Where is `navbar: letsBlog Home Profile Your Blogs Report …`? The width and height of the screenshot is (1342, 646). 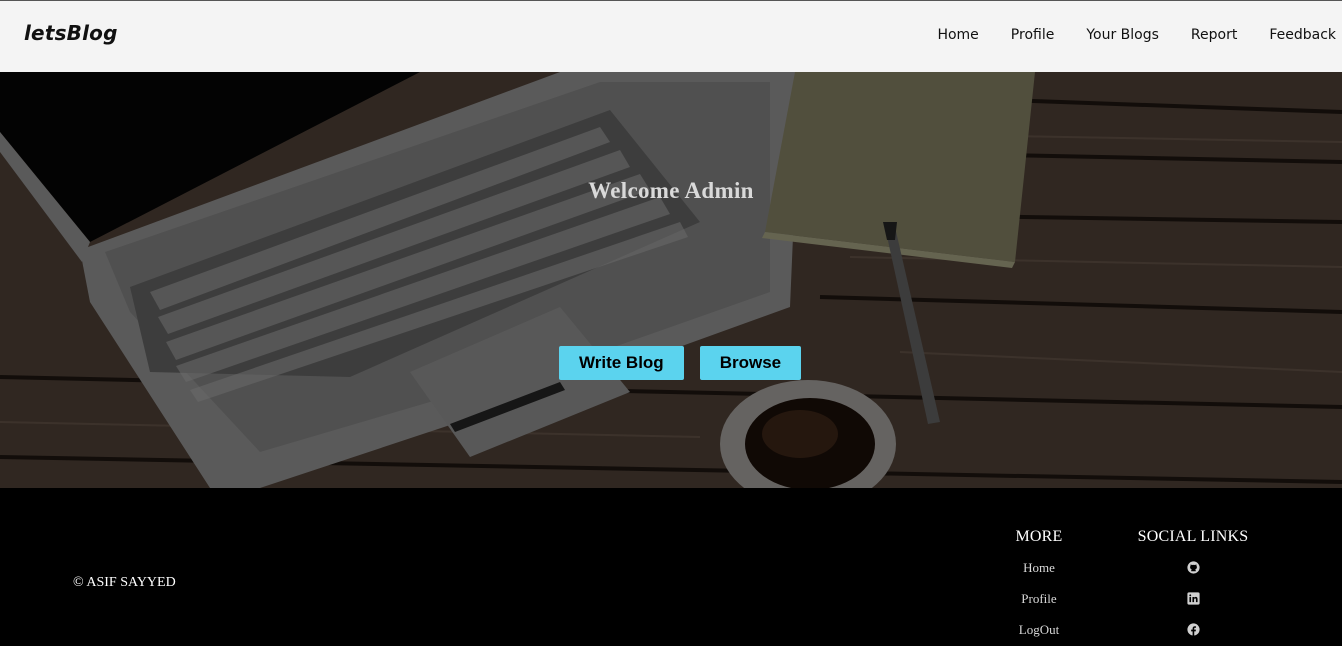 navbar: letsBlog Home Profile Your Blogs Report … is located at coordinates (671, 36).